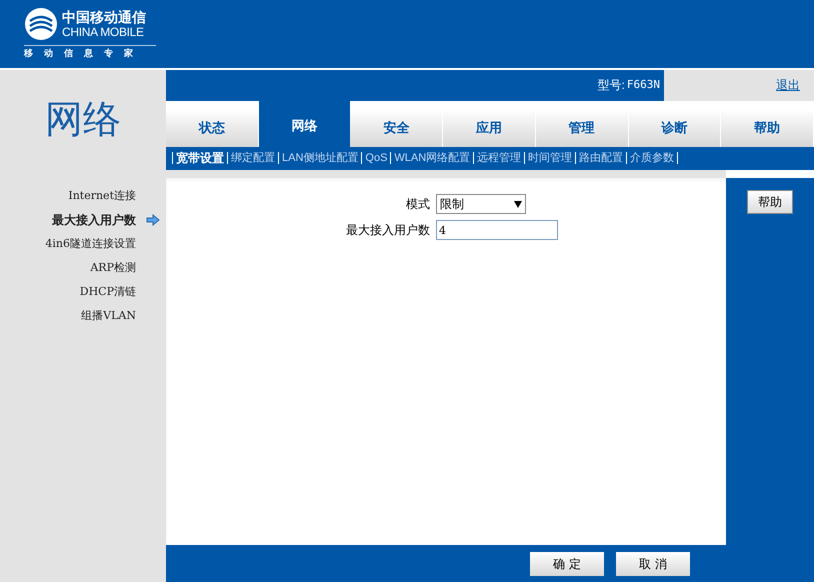 This screenshot has height=582, width=814. What do you see at coordinates (128, 53) in the screenshot?
I see `slogan-text: 家` at bounding box center [128, 53].